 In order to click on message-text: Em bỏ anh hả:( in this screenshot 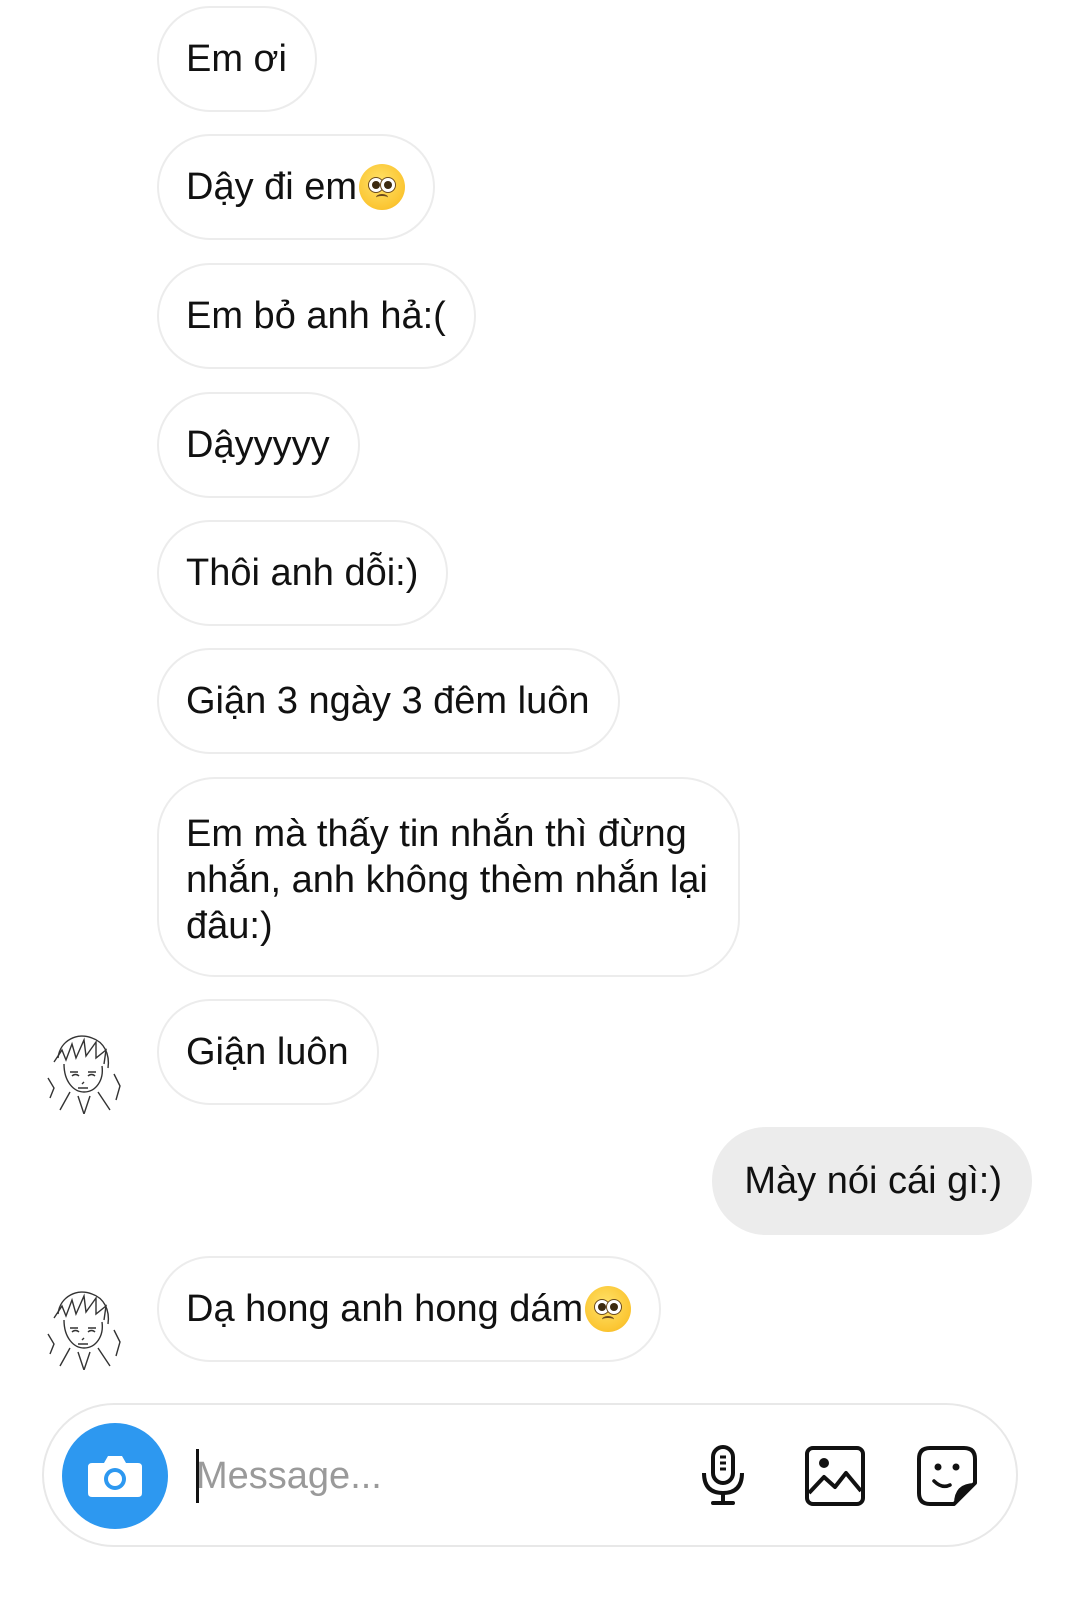, I will do `click(316, 316)`.